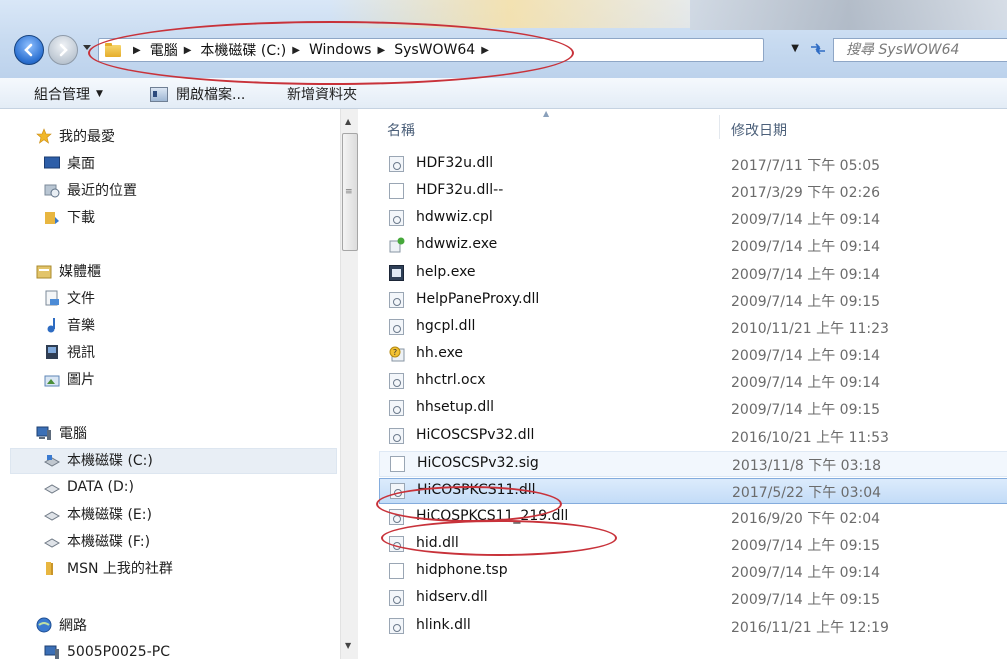  Describe the element at coordinates (109, 515) in the screenshot. I see `nav-item-label: 本機磁碟 (E:)` at that location.